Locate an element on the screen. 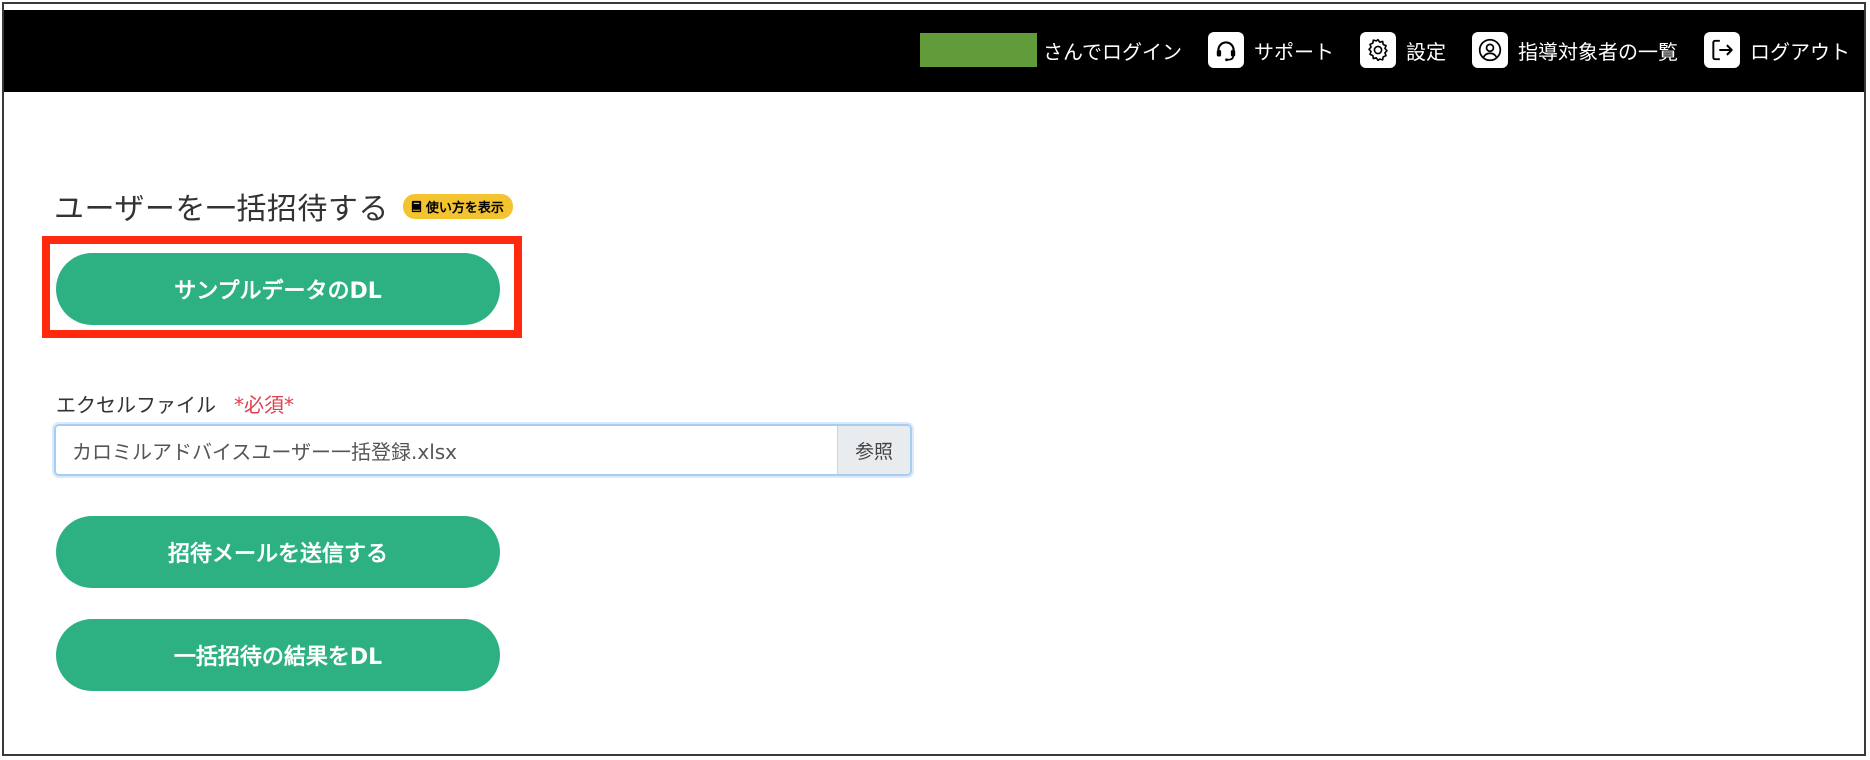 This screenshot has width=1870, height=760. file-upload-group: カロミルアドバイスユーザー一括登録.xlsx 参照 is located at coordinates (483, 450).